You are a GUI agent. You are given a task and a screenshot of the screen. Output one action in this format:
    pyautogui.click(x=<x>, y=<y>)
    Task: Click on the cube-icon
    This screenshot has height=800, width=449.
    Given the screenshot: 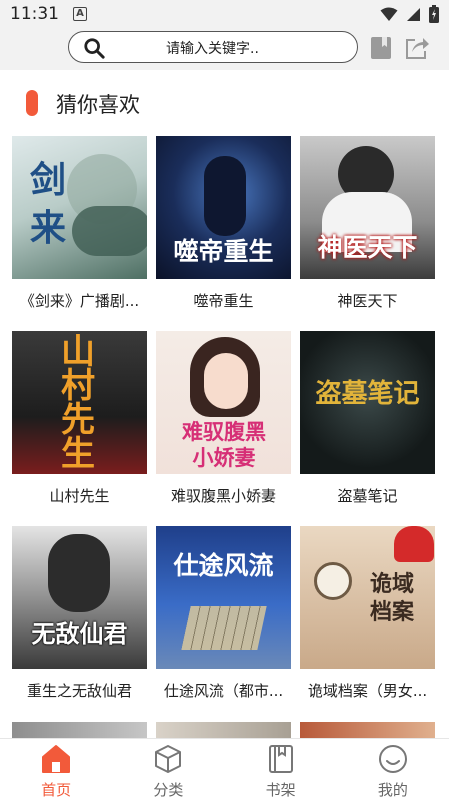 What is the action you would take?
    pyautogui.click(x=168, y=759)
    